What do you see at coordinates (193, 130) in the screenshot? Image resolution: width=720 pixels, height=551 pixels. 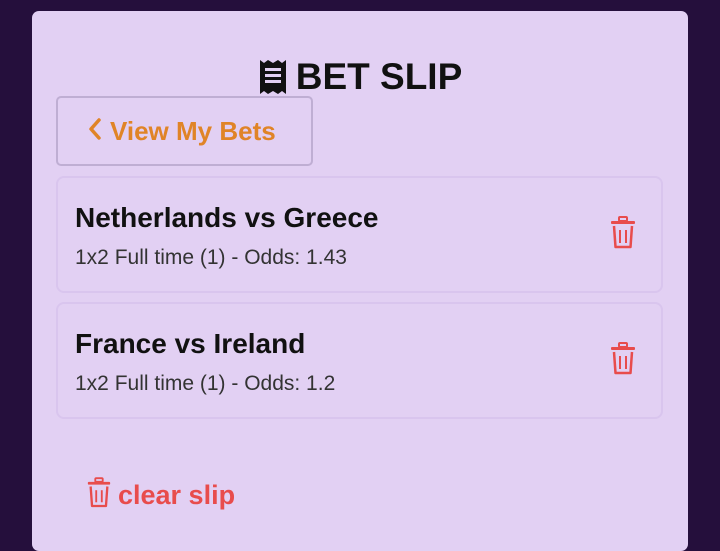 I see `view-my-bets-label: View My Bets` at bounding box center [193, 130].